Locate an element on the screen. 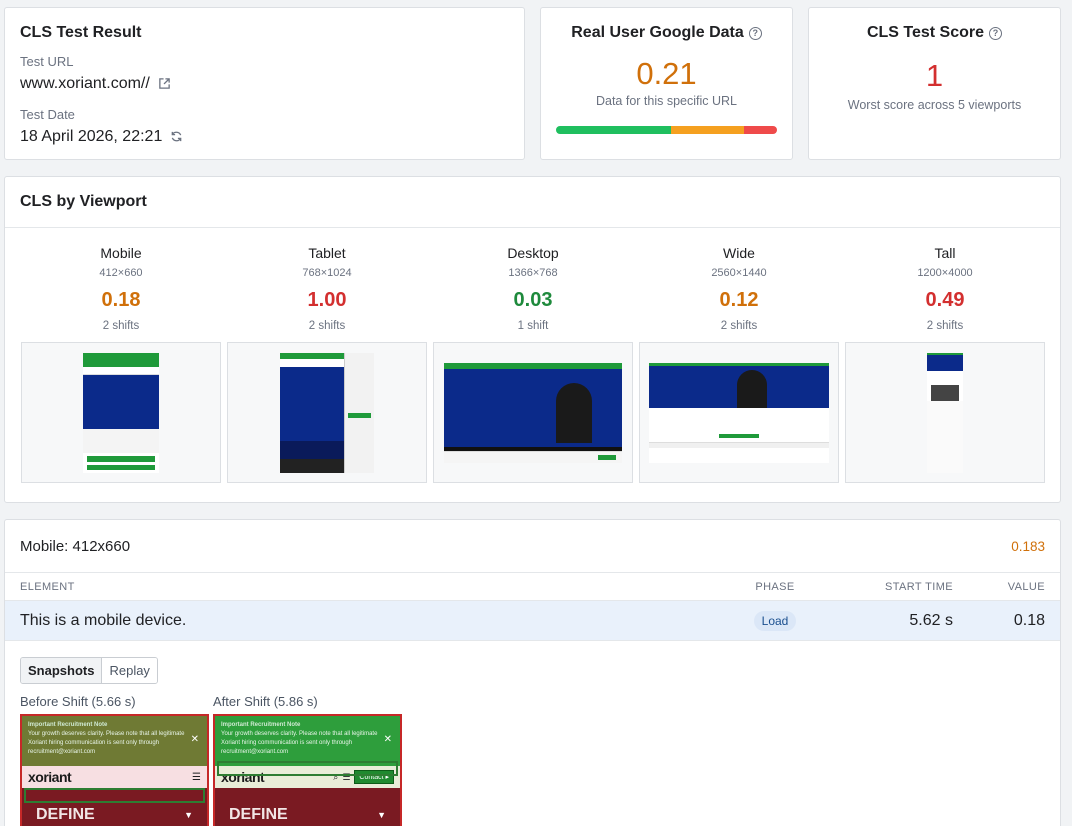 Image resolution: width=1072 pixels, height=826 pixels. viewport-name: Desktop is located at coordinates (533, 253).